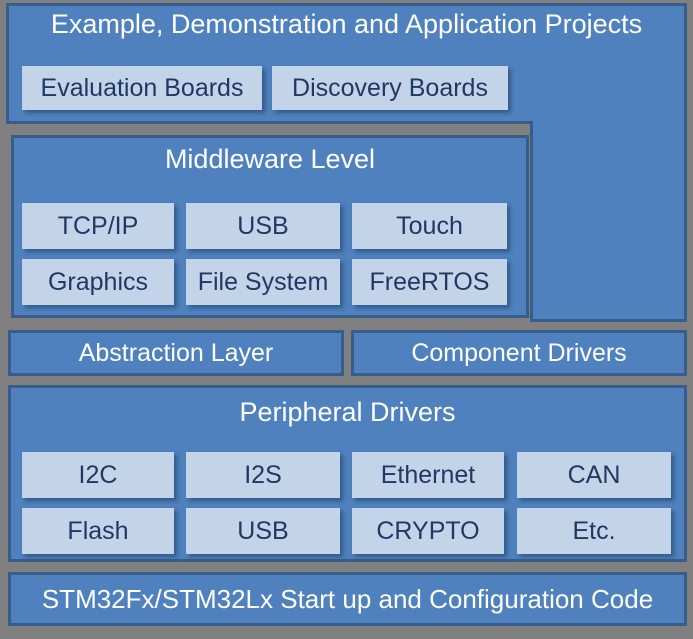 This screenshot has width=693, height=639. Describe the element at coordinates (429, 282) in the screenshot. I see `chip-freertos: FreeRTOS` at that location.